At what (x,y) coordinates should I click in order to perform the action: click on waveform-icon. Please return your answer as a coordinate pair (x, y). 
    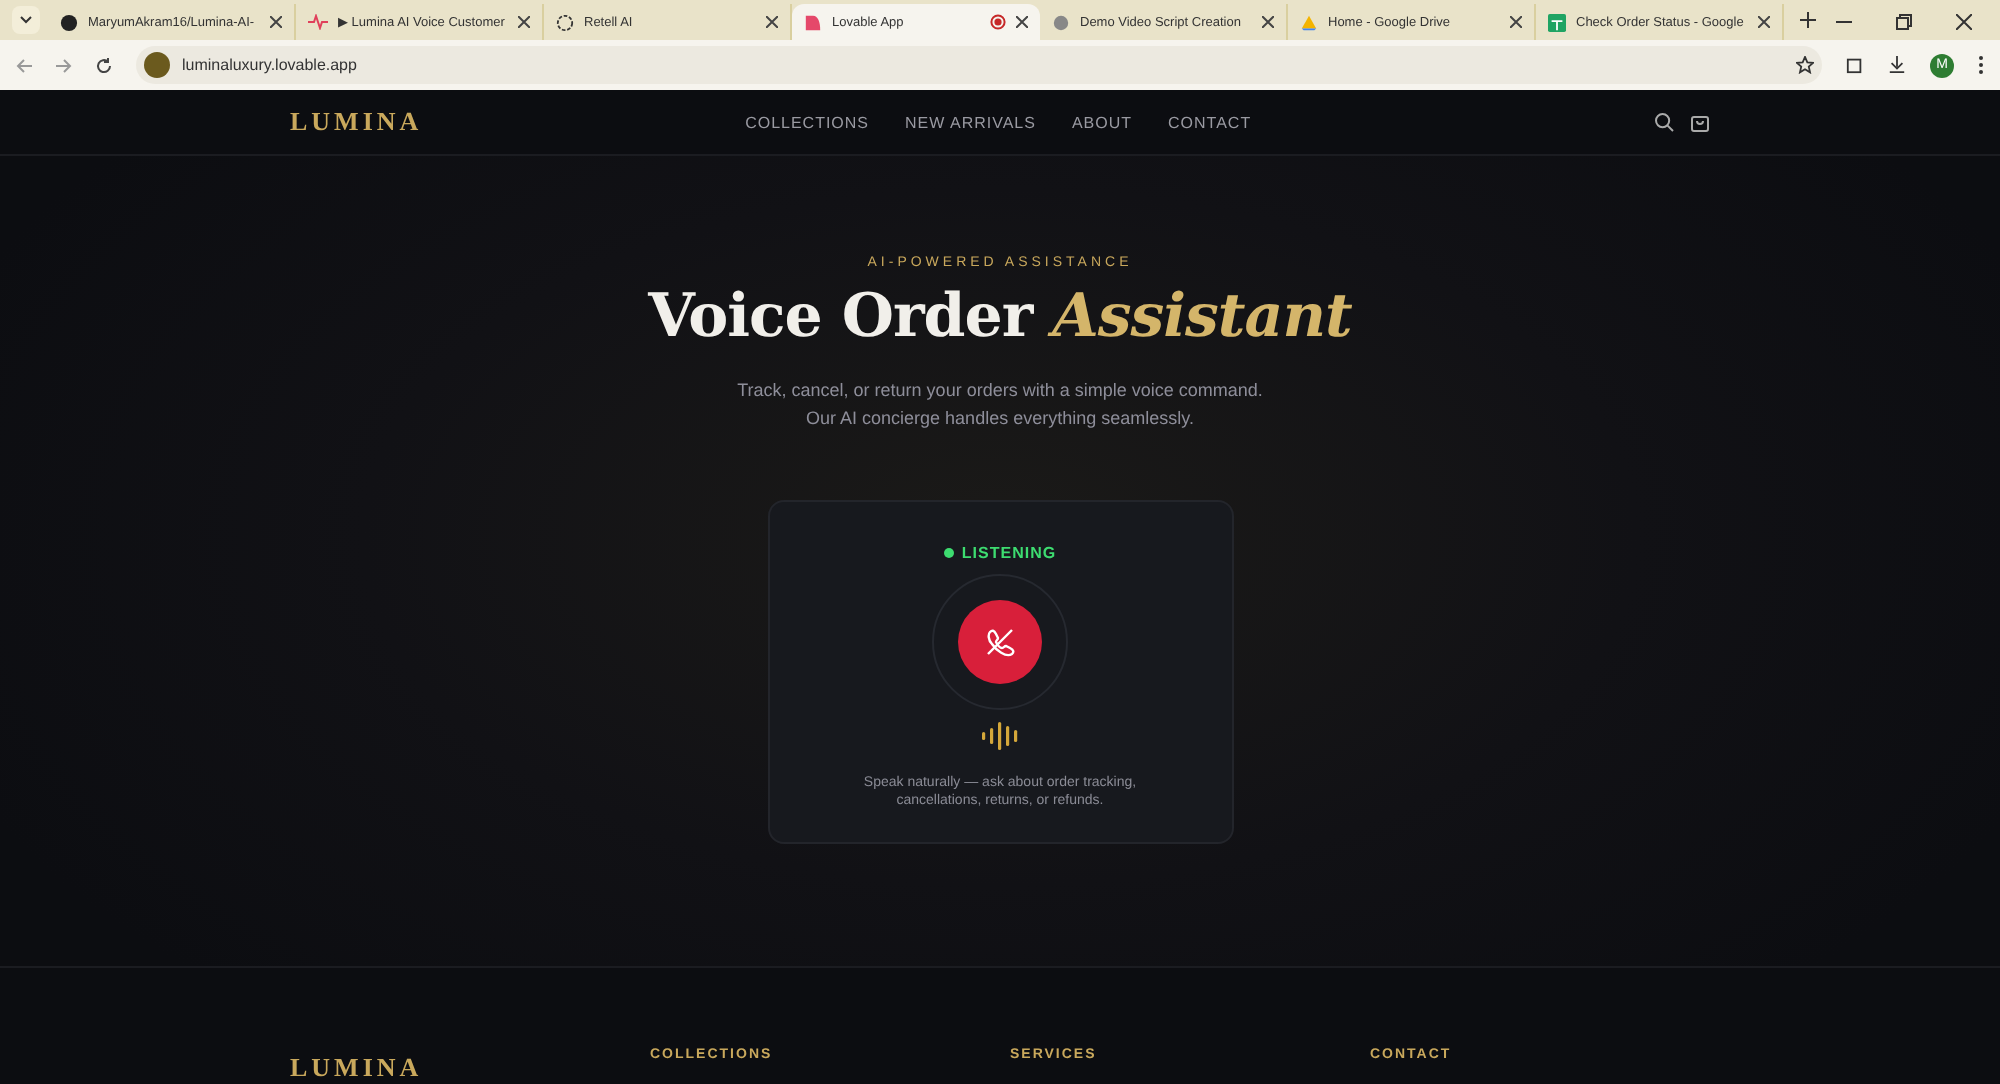
    Looking at the image, I should click on (318, 22).